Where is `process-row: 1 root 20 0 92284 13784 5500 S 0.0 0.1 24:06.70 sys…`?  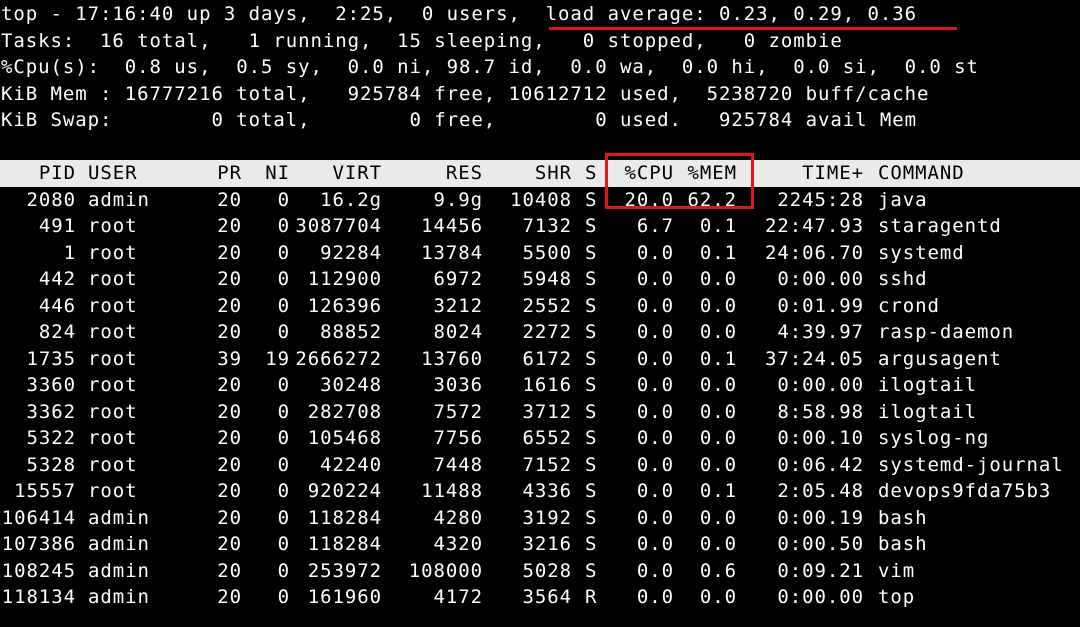
process-row: 1 root 20 0 92284 13784 5500 S 0.0 0.1 24:06.70 sys… is located at coordinates (540, 253).